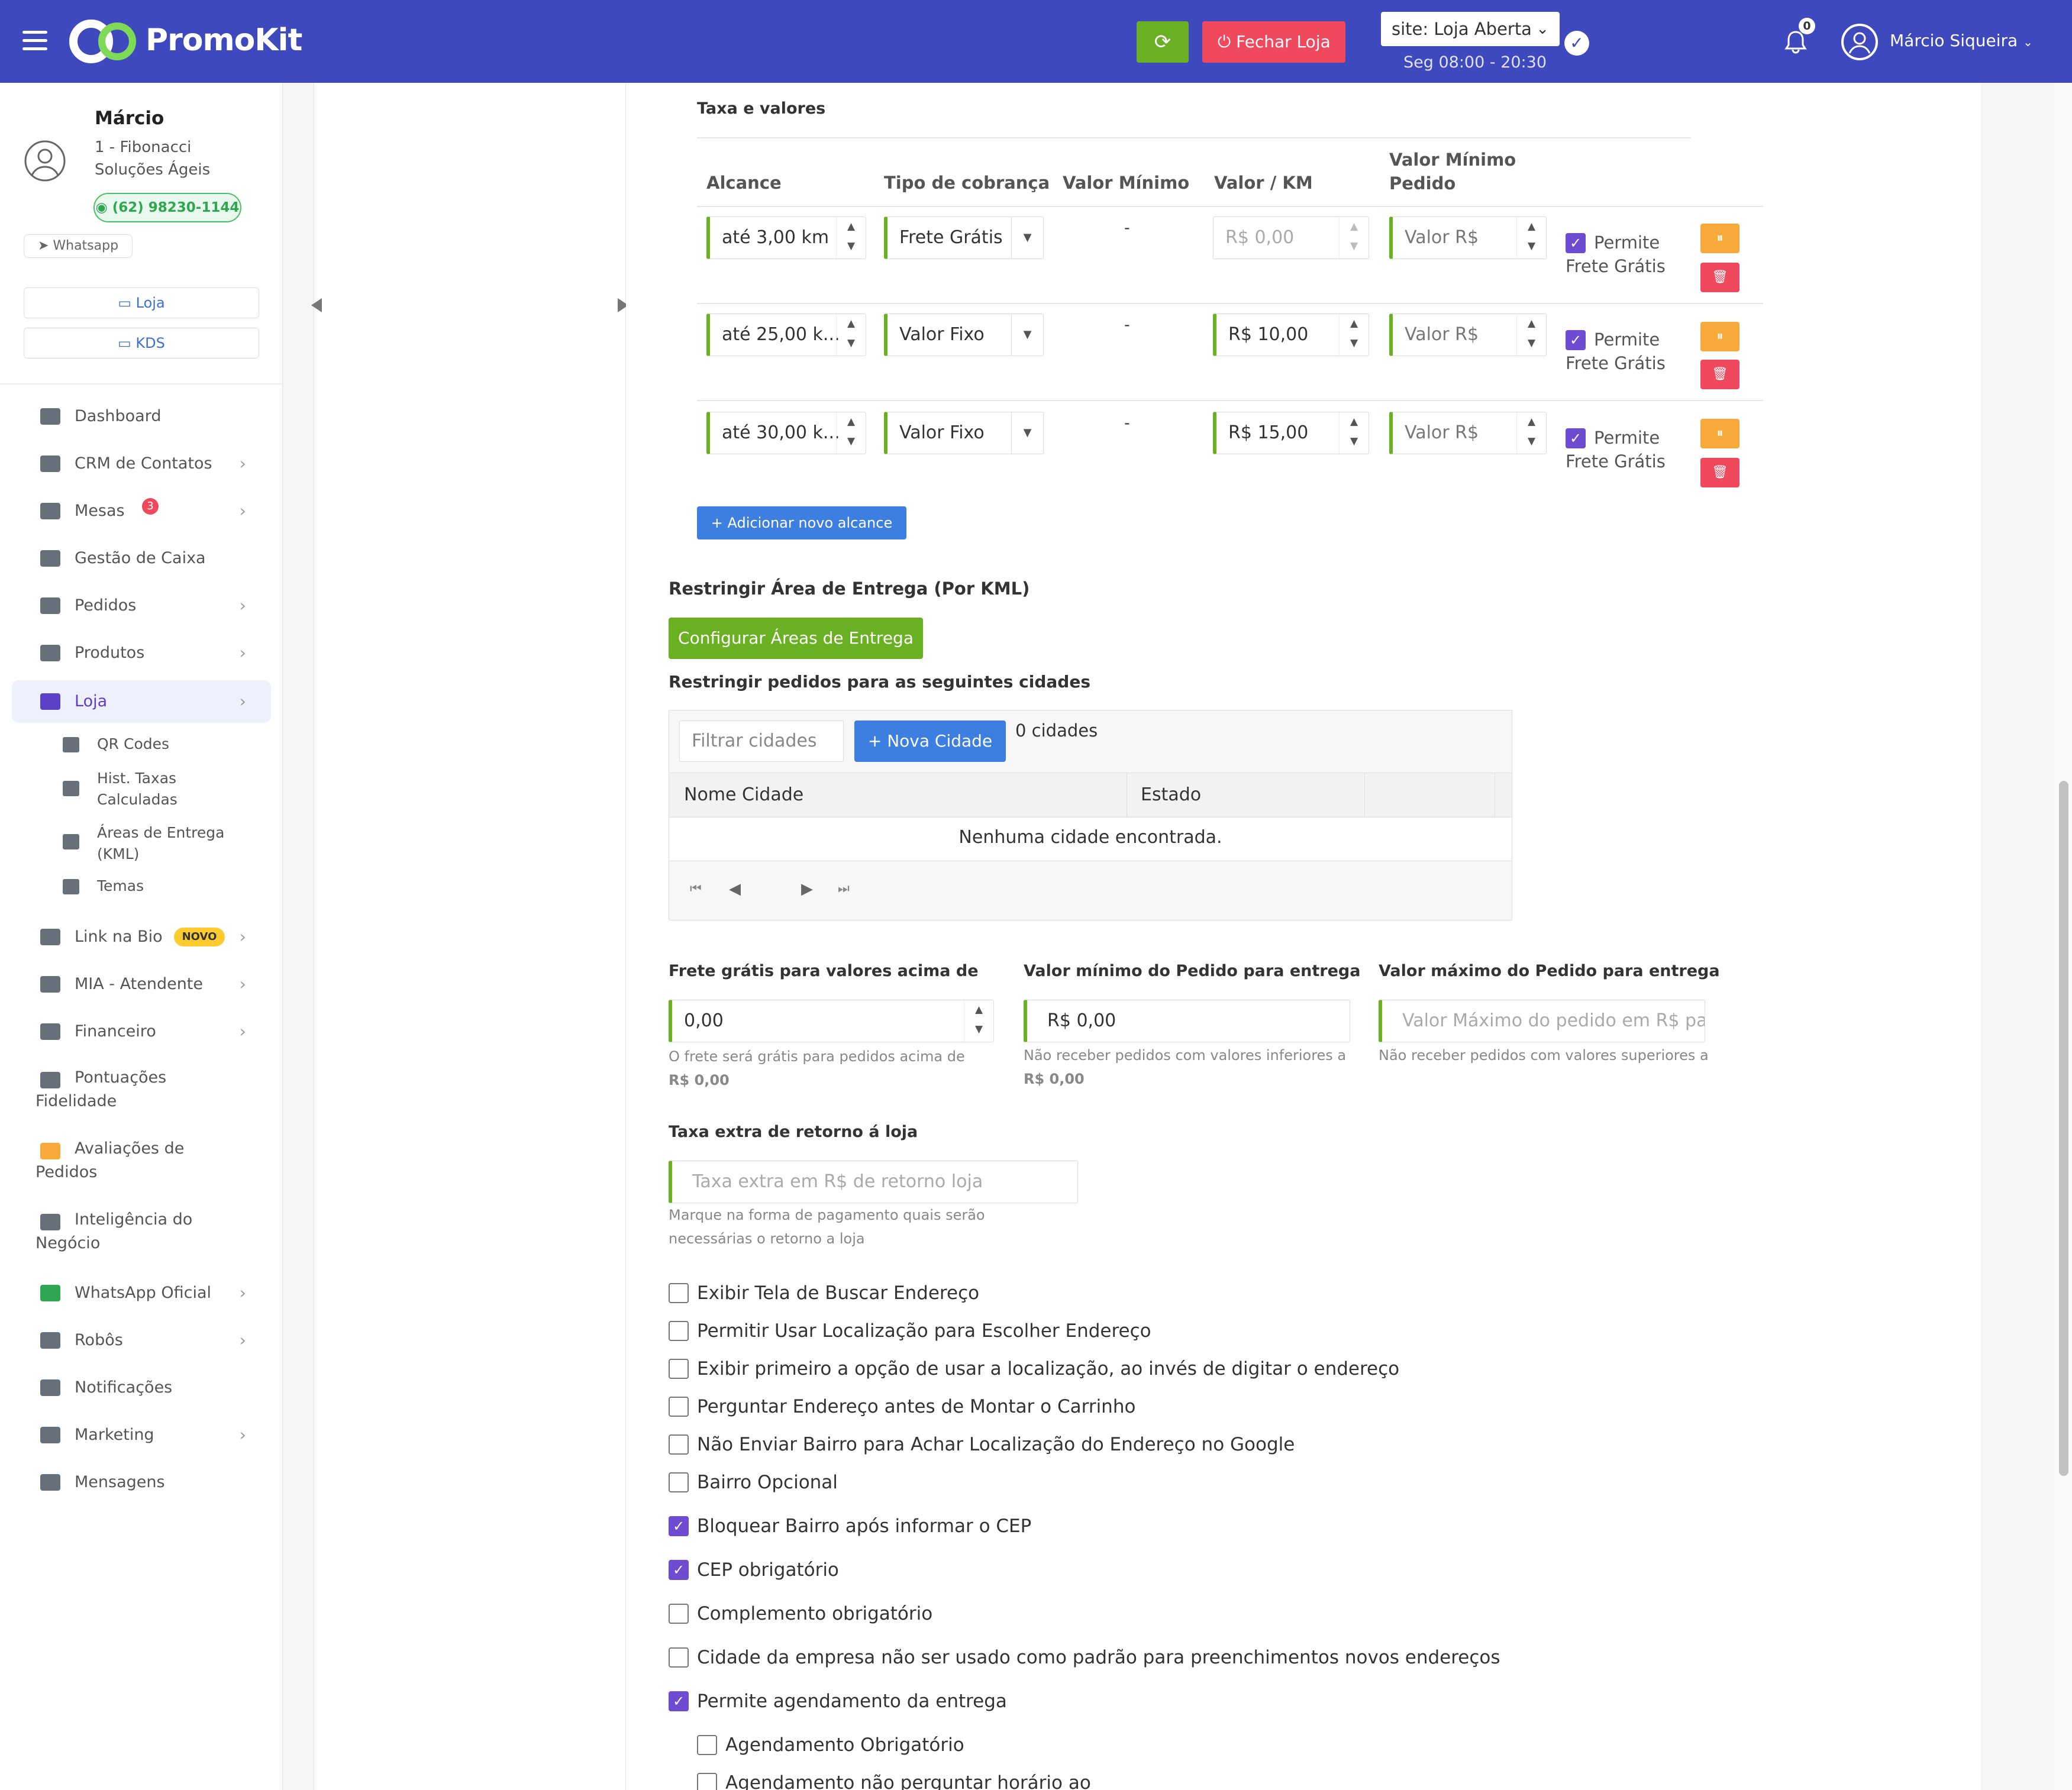 This screenshot has height=1790, width=2072. Describe the element at coordinates (141, 1435) in the screenshot. I see `sidebar-item-marketing: Marketing ›` at that location.